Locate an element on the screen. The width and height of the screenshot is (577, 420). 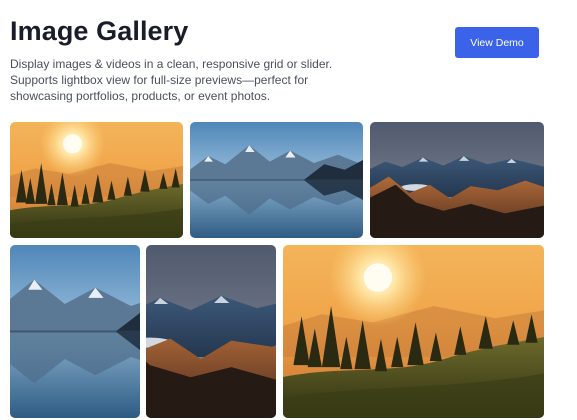
view-demo-button: View Demo is located at coordinates (497, 42).